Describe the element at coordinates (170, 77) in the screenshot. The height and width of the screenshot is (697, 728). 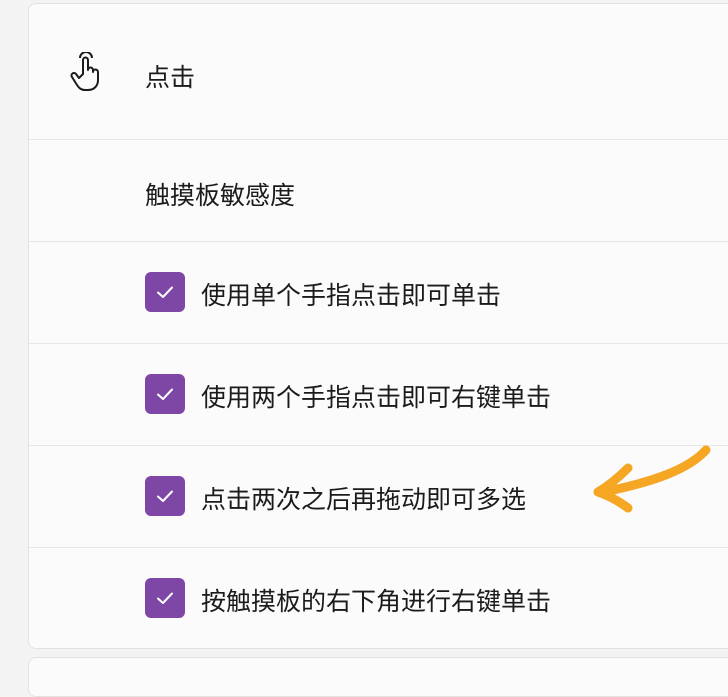
I see `tap-section-title: 点击` at that location.